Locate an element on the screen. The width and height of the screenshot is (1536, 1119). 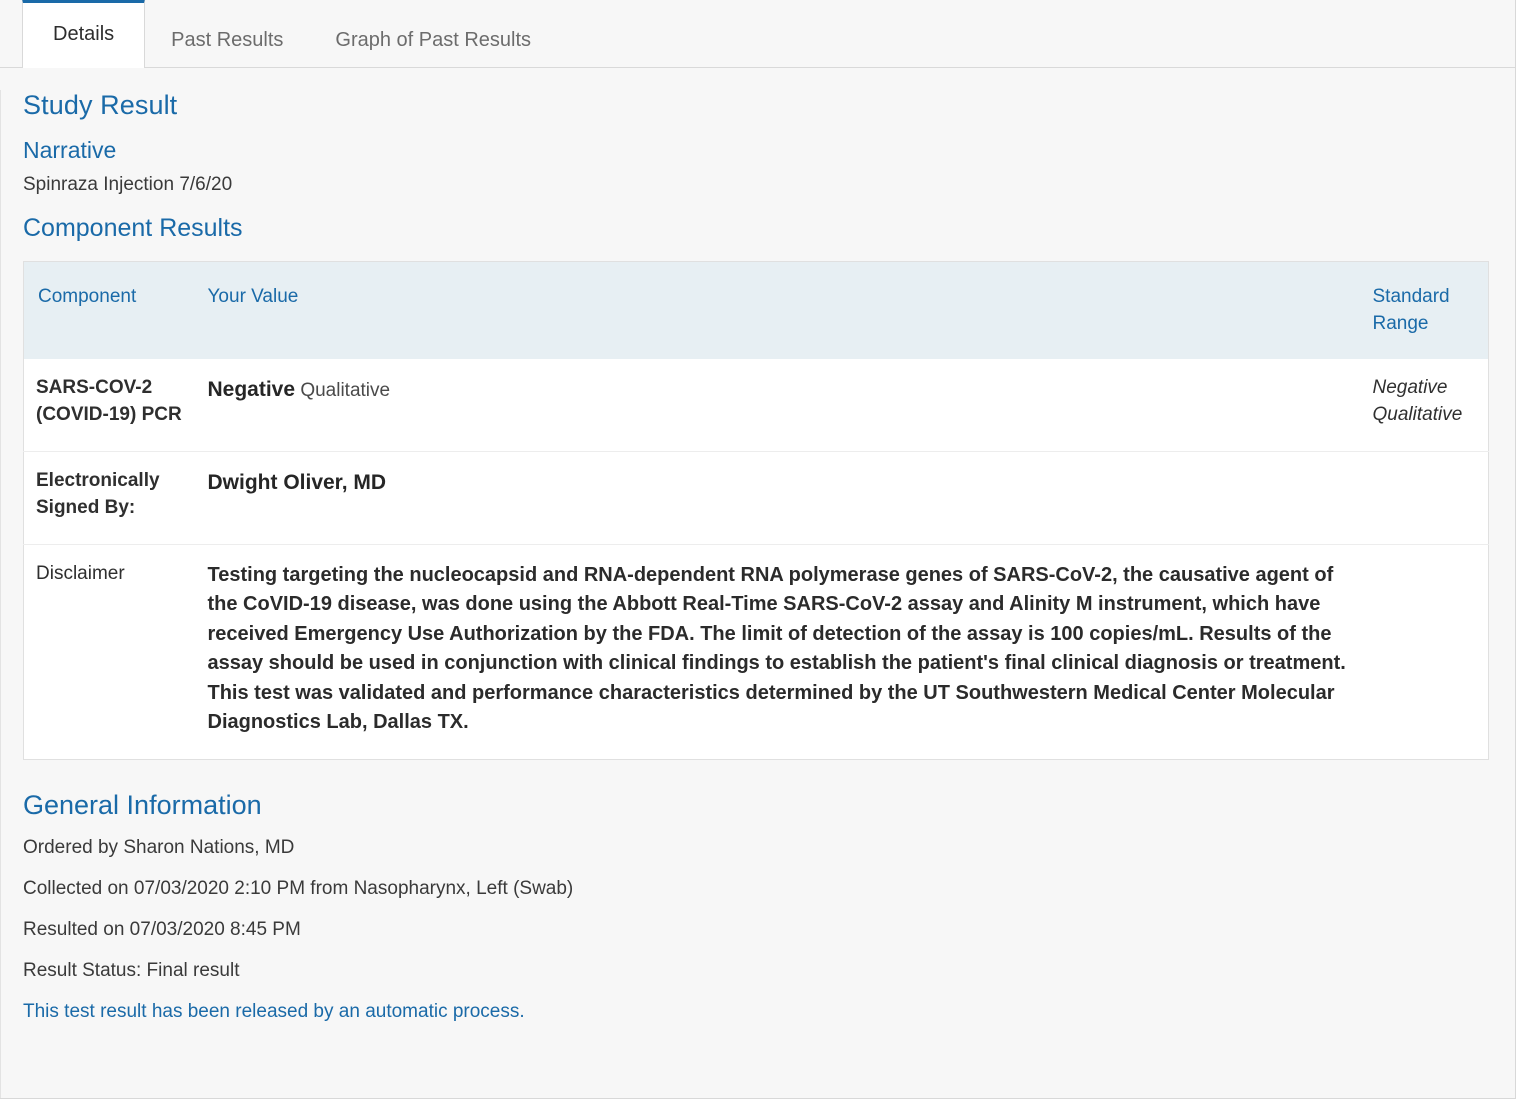
tab-details: Details is located at coordinates (84, 34).